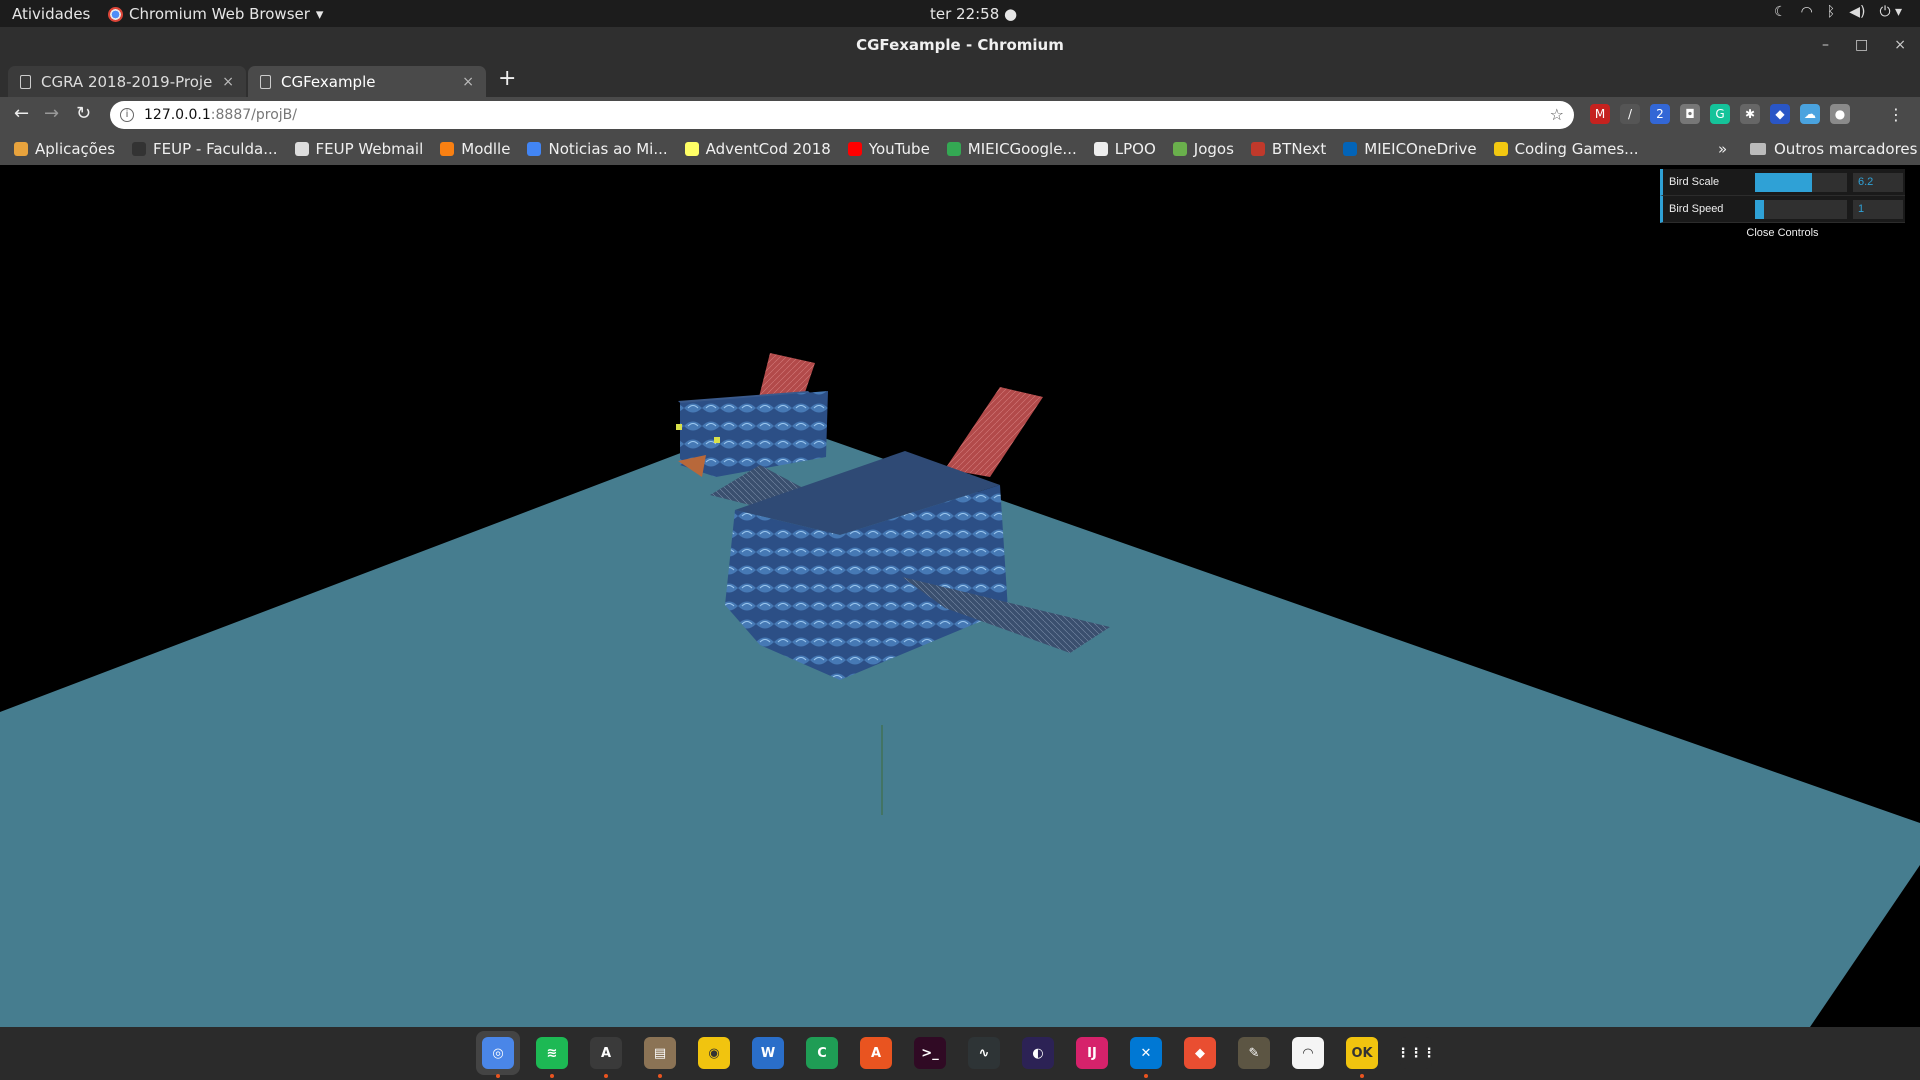  I want to click on cloud-ext-icon: ☁, so click(1810, 114).